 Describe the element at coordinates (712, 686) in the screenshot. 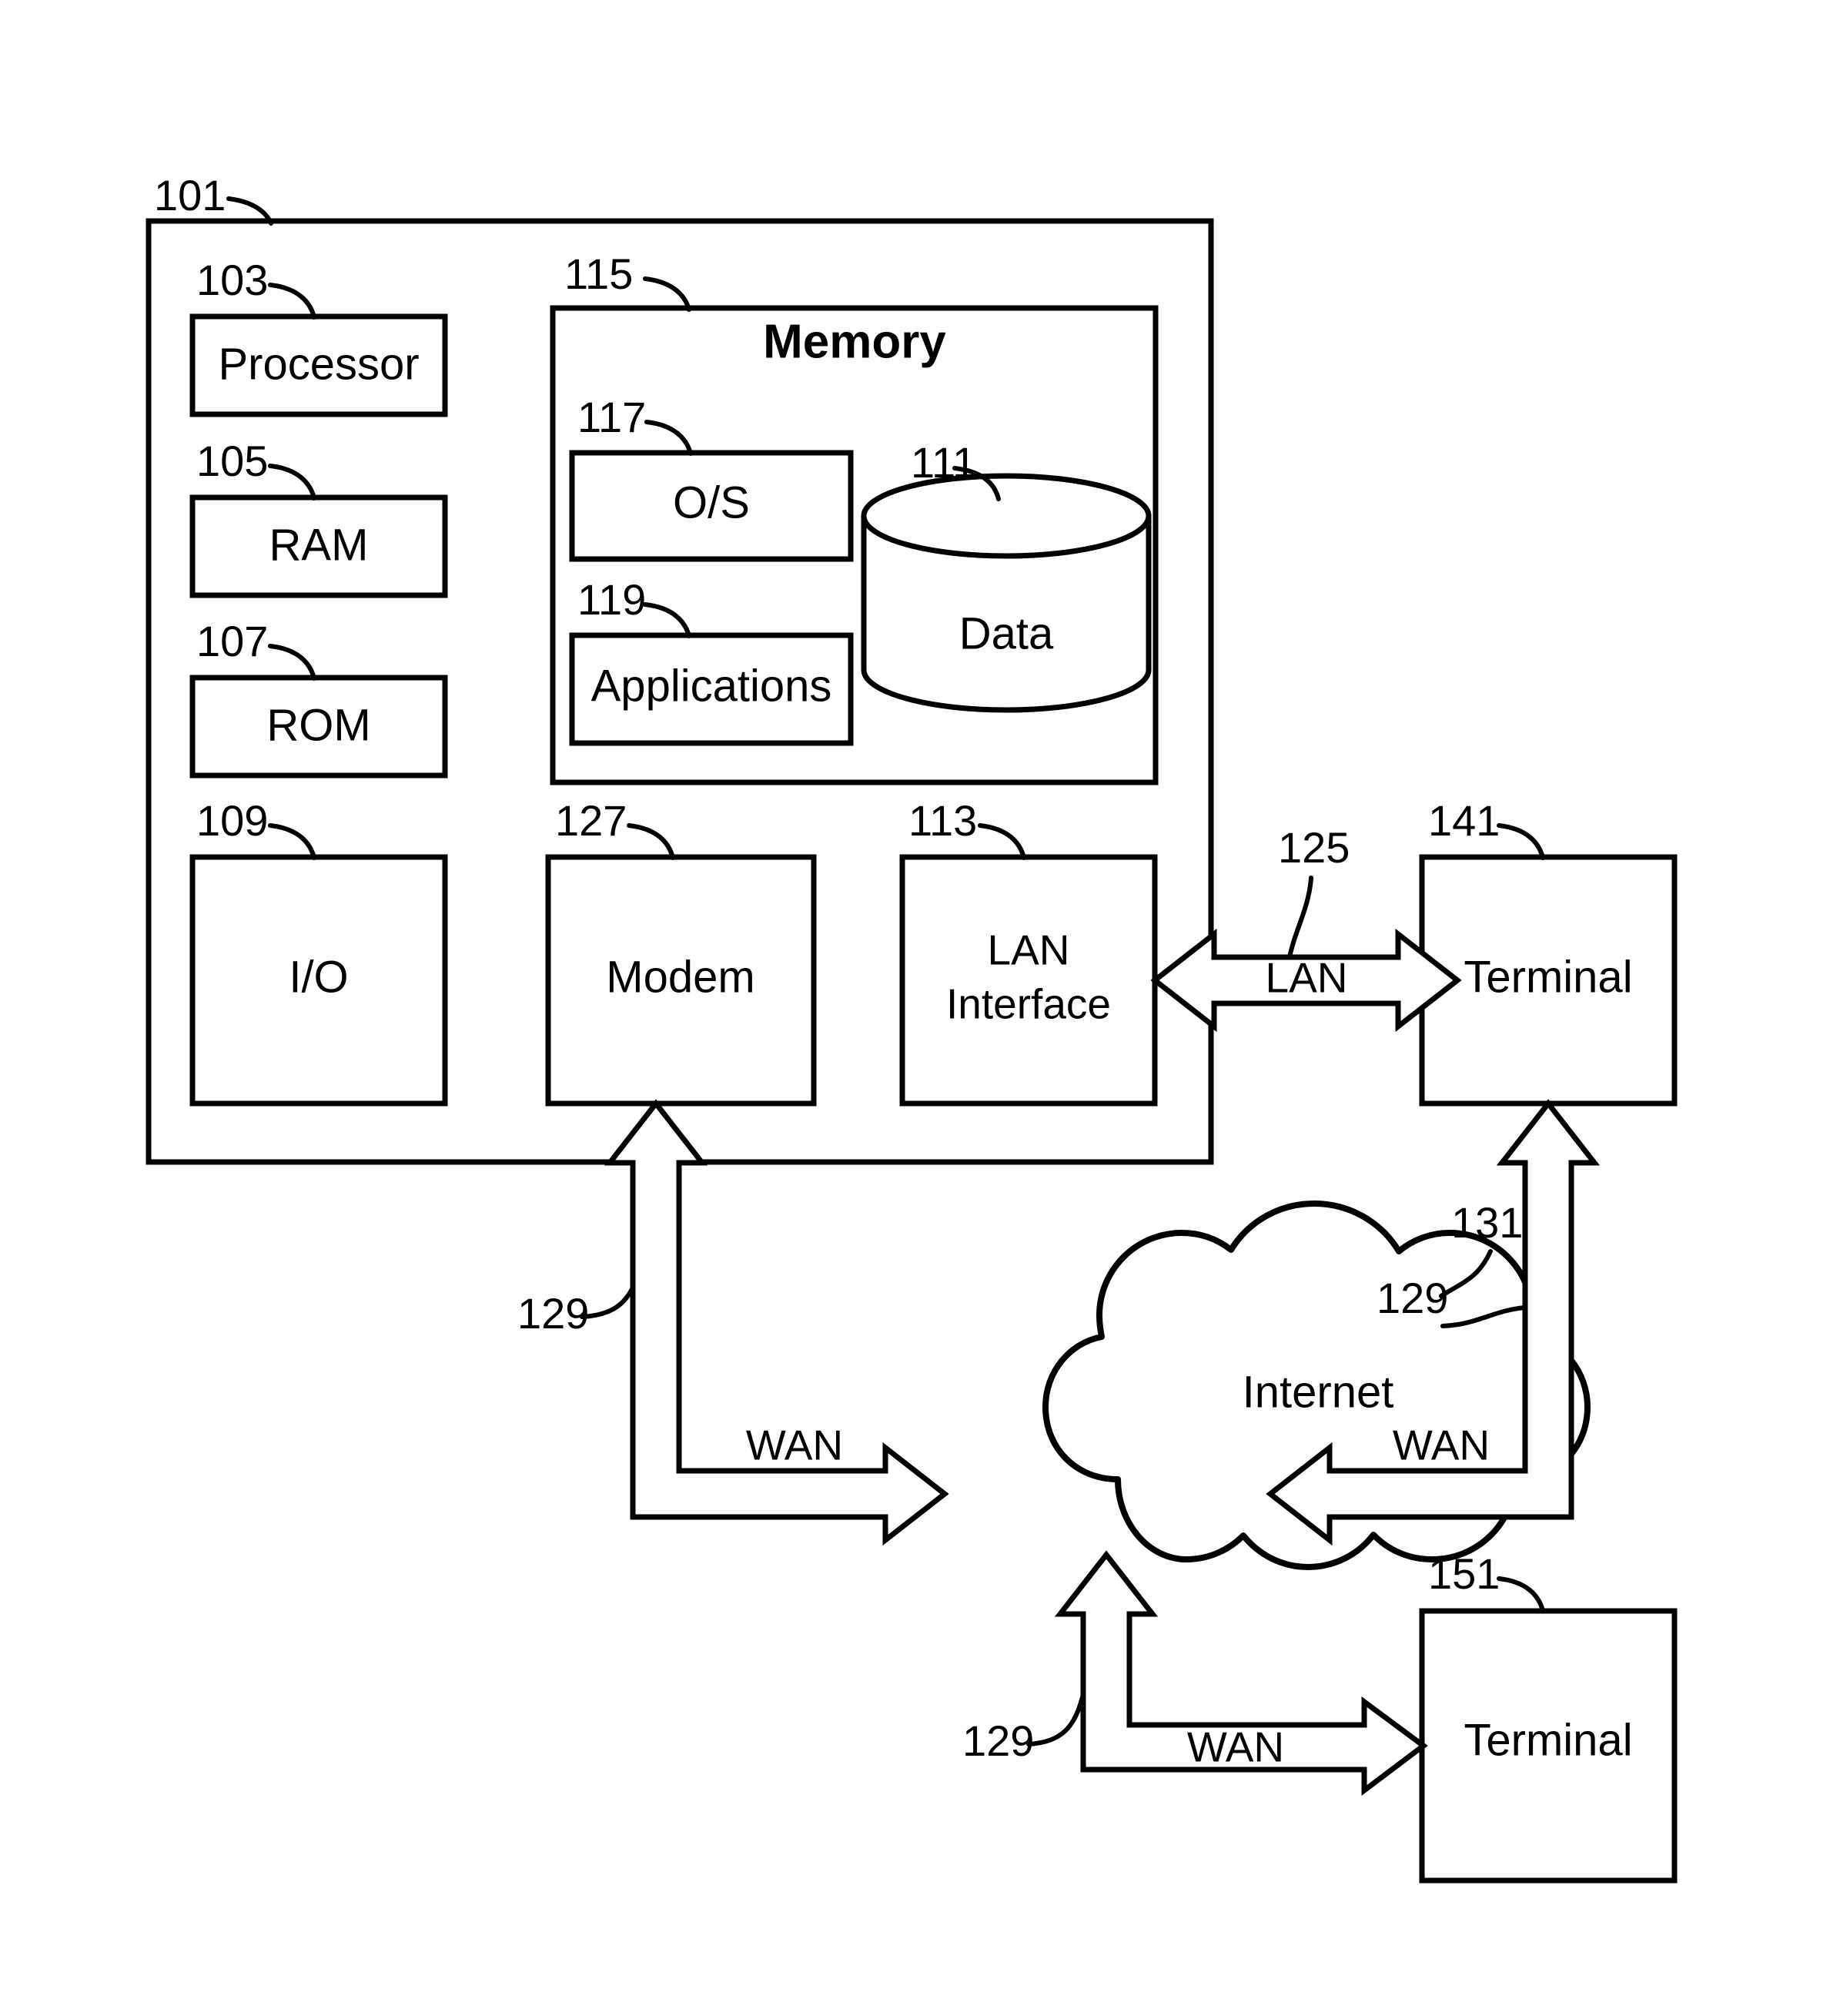

I see `applications-label: Applications` at that location.